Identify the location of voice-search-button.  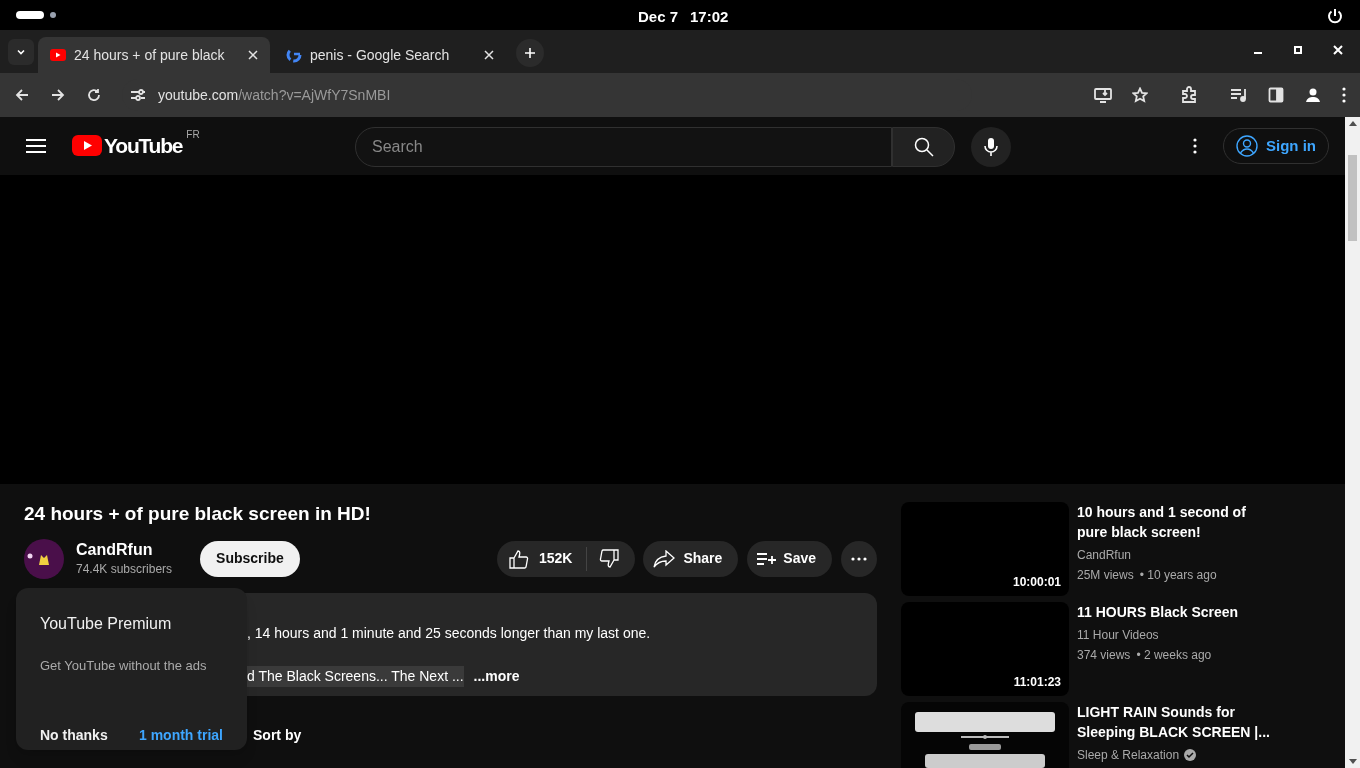
(991, 147).